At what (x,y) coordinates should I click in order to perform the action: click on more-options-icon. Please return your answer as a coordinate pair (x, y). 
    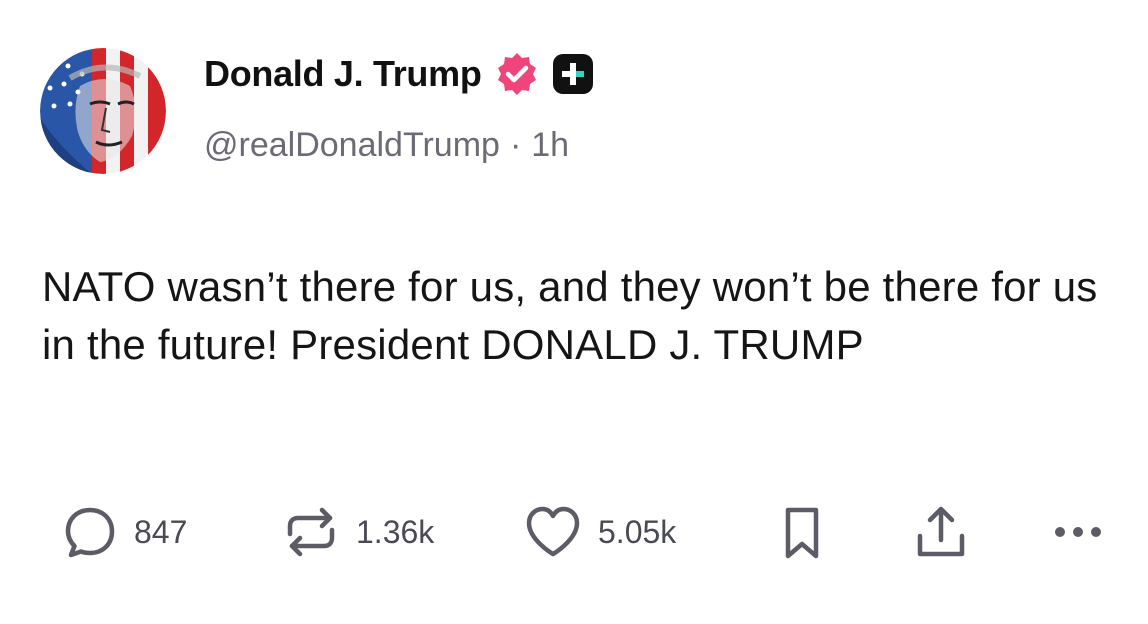
    Looking at the image, I should click on (1078, 532).